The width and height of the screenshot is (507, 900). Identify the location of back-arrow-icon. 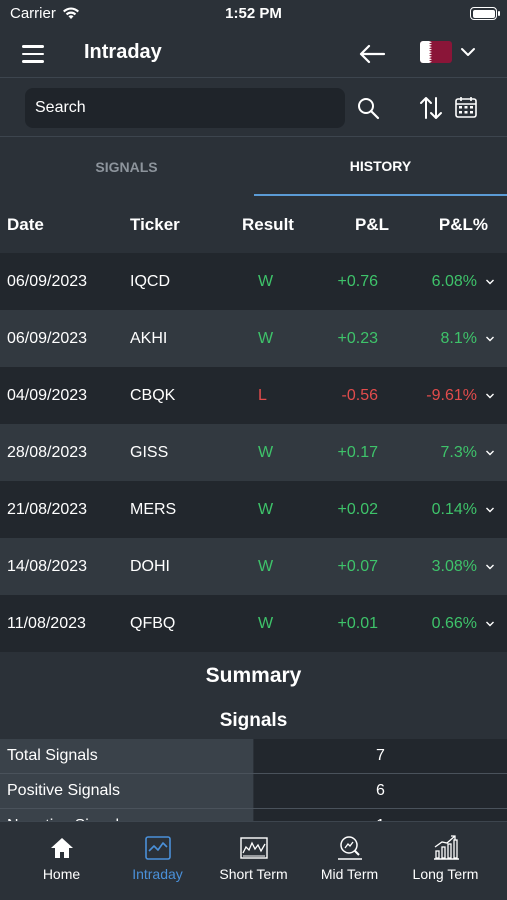
(372, 54).